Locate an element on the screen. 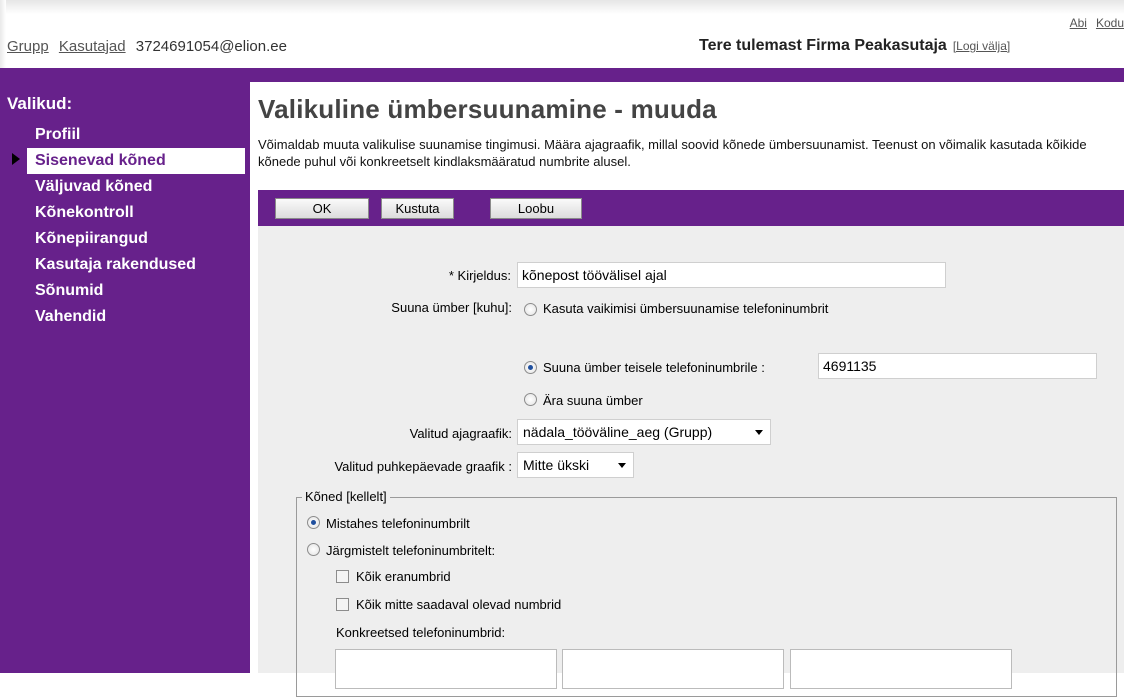 The width and height of the screenshot is (1124, 697). sidebar-item-call-control: Kõnekontroll is located at coordinates (125, 213).